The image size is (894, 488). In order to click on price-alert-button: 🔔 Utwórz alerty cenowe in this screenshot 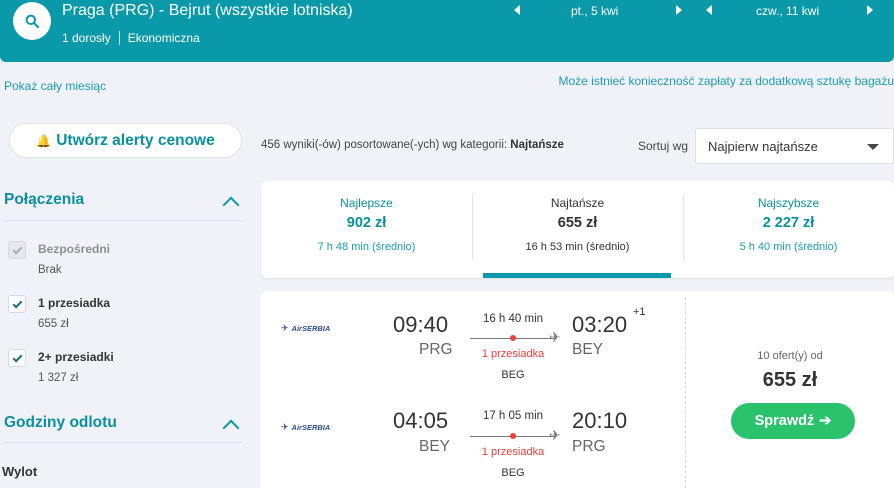, I will do `click(125, 140)`.